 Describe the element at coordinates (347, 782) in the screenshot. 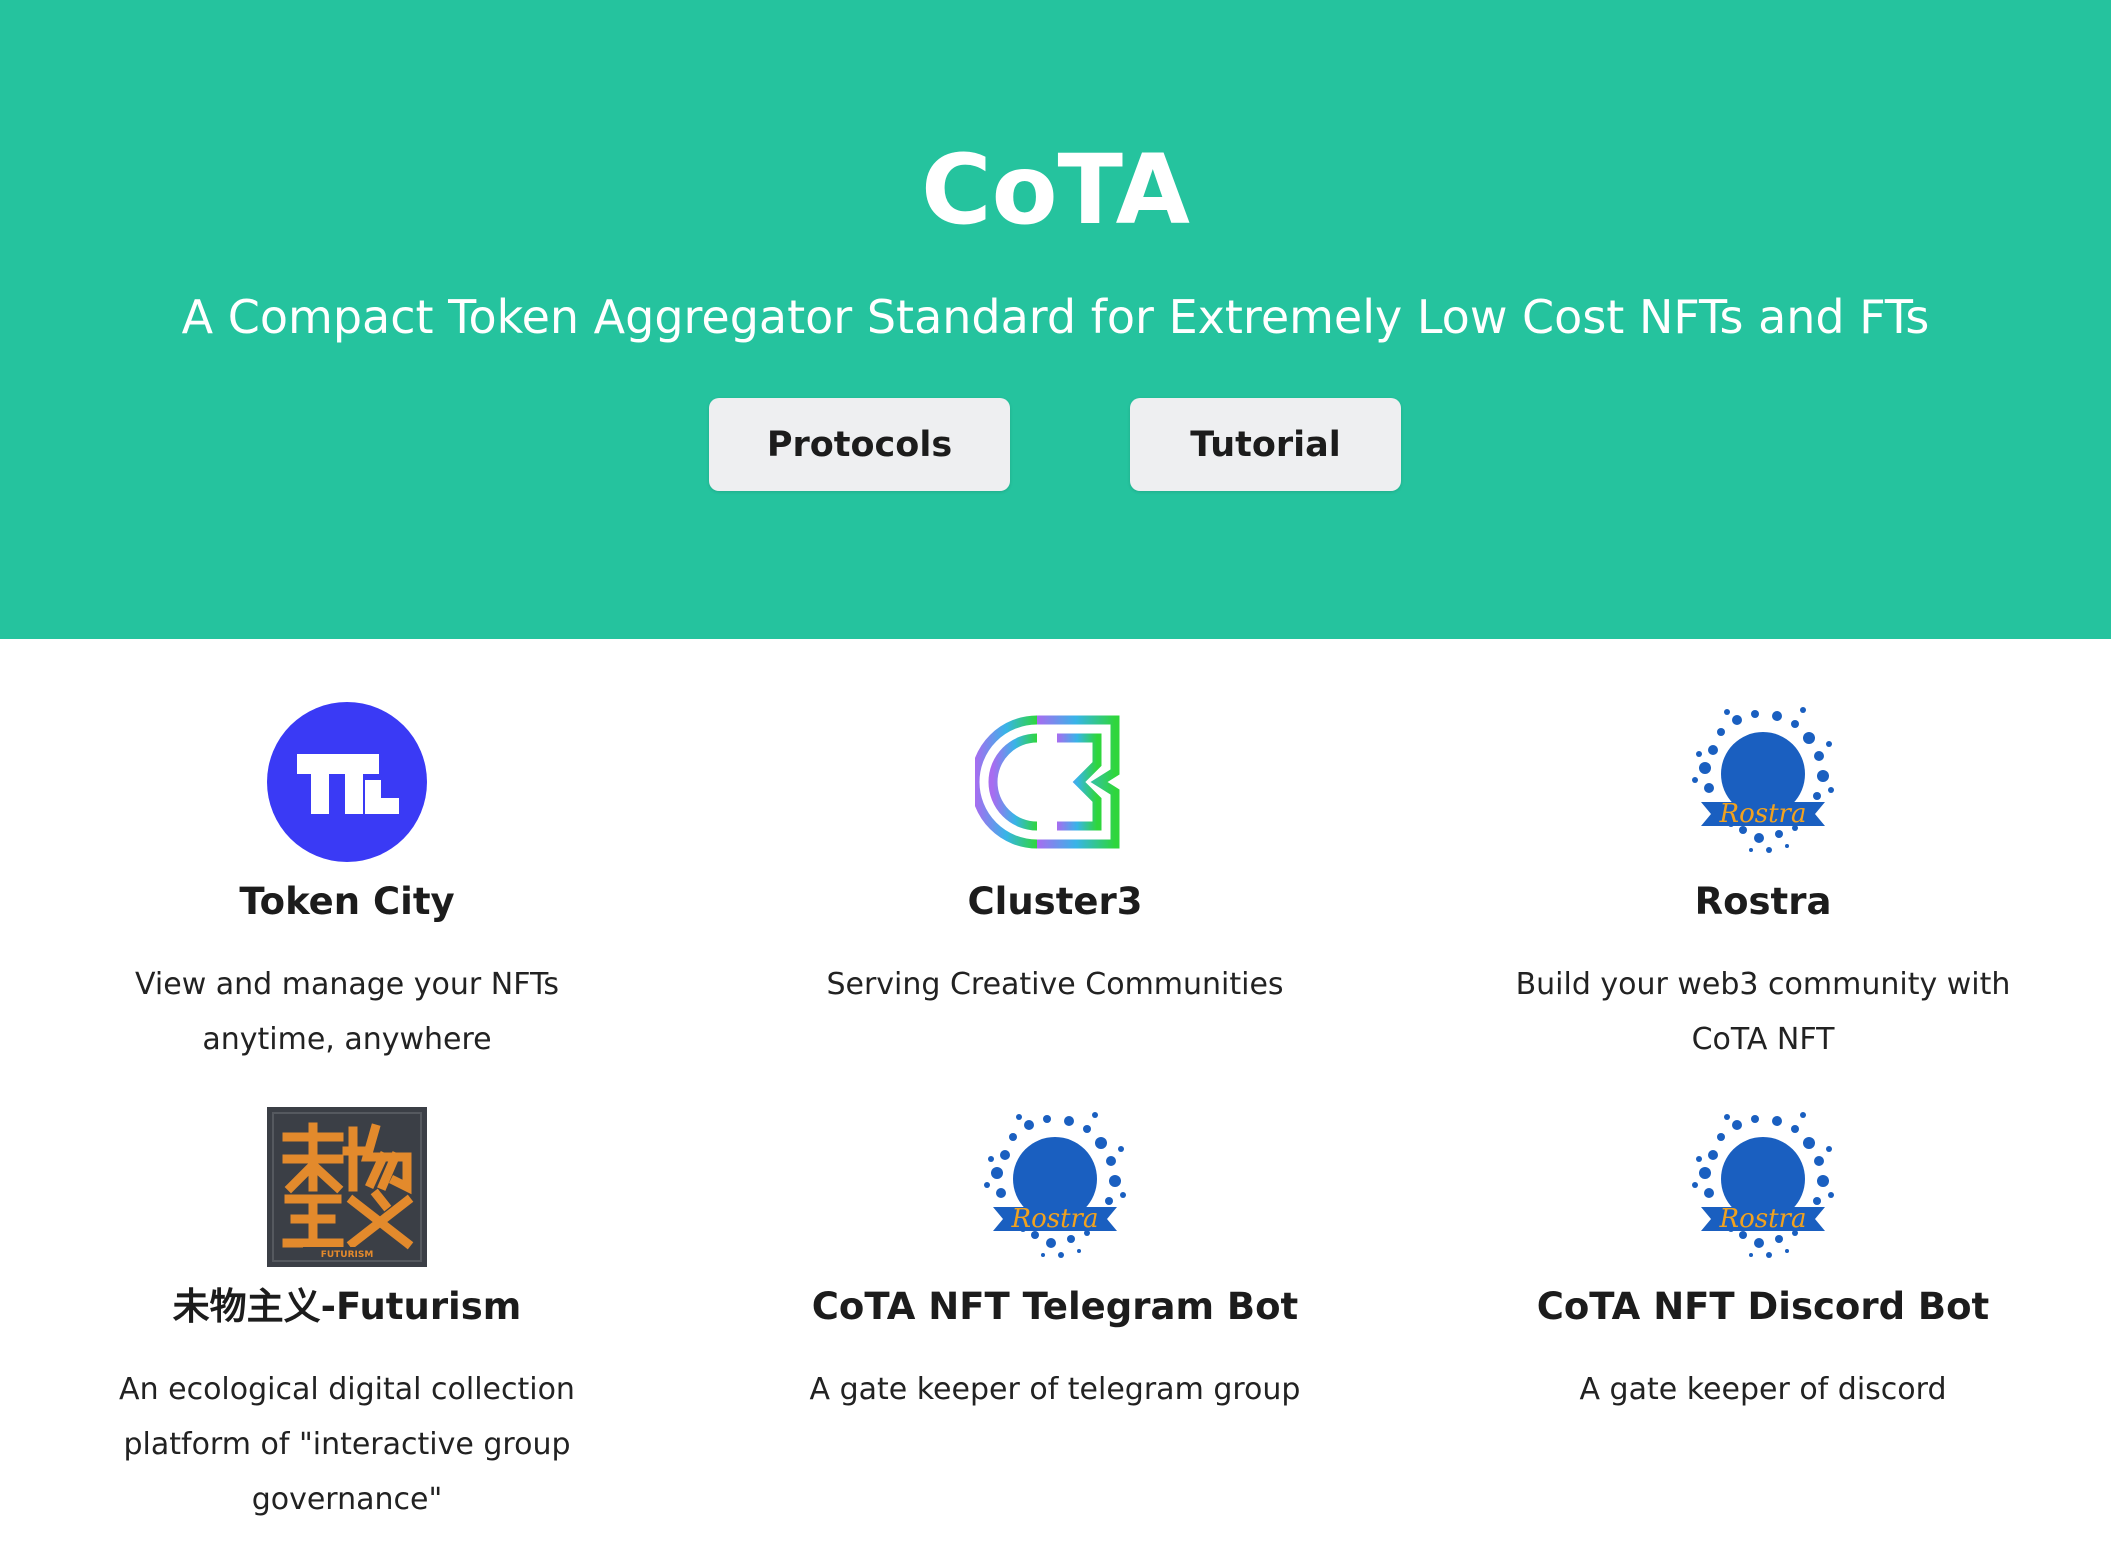

I see `token-city-logo-icon` at that location.